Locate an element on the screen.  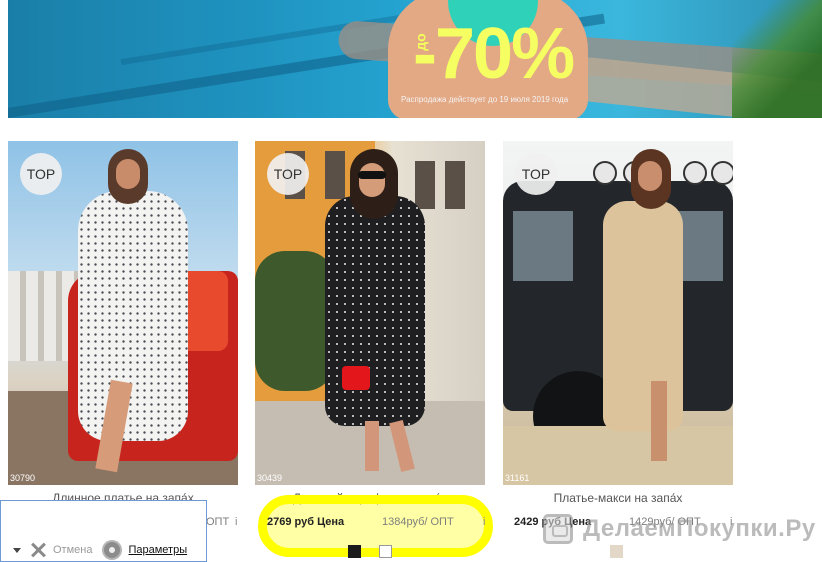
retail-price: 2769 руб Цена is located at coordinates (306, 522).